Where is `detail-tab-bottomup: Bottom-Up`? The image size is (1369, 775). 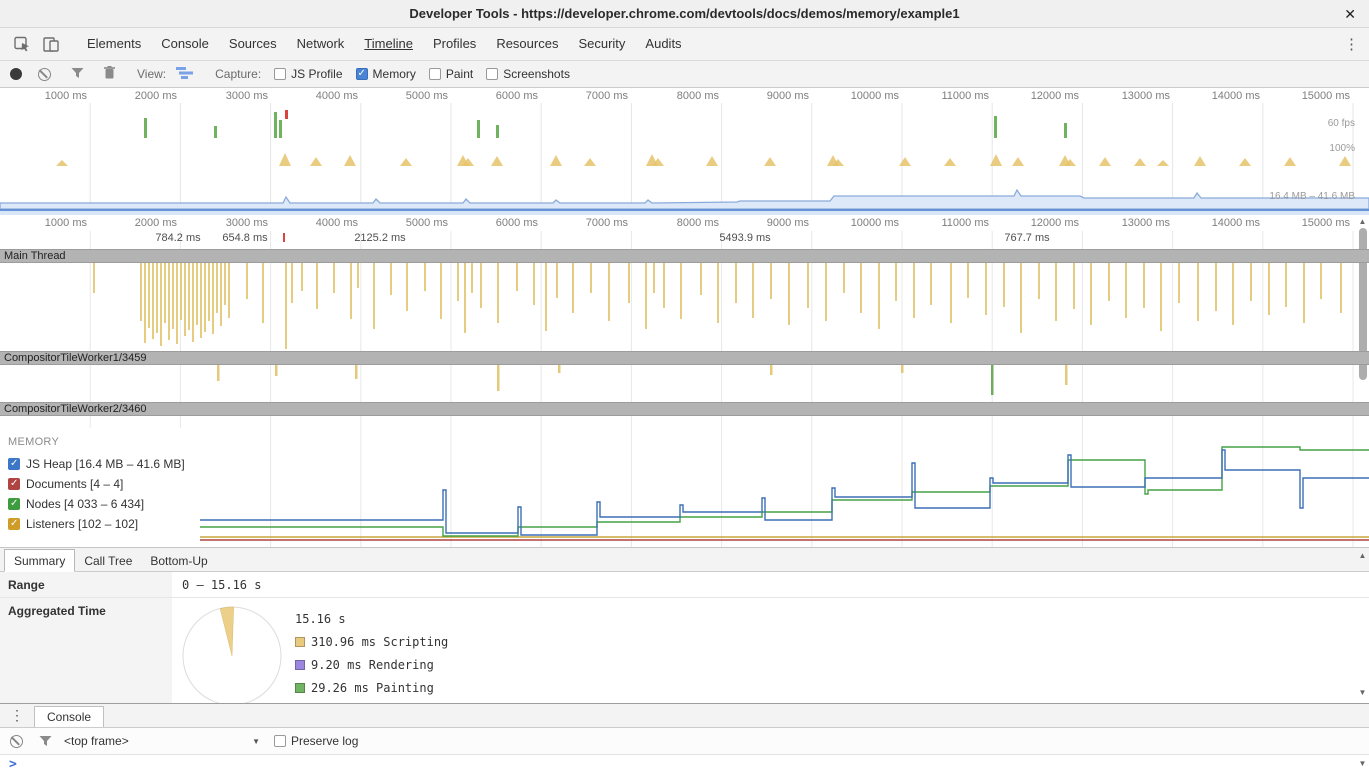 detail-tab-bottomup: Bottom-Up is located at coordinates (178, 560).